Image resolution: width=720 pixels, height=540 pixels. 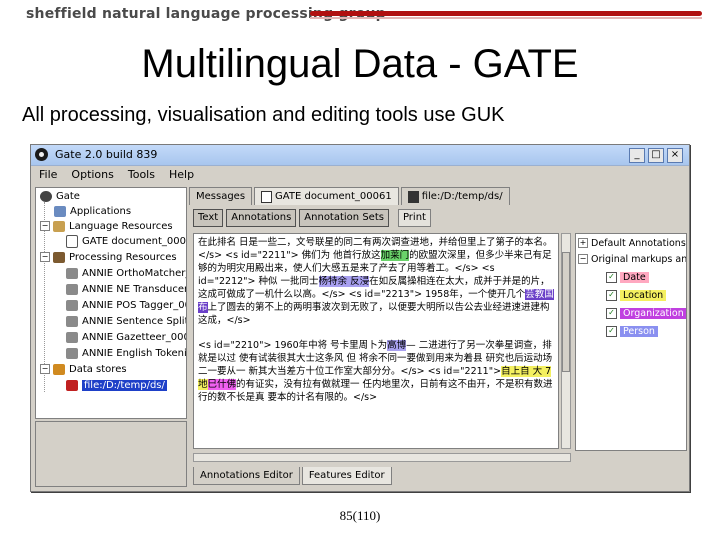 What do you see at coordinates (126, 321) in the screenshot?
I see `tree-item-sentence-splitter: ANNIE Sentence Splitter` at bounding box center [126, 321].